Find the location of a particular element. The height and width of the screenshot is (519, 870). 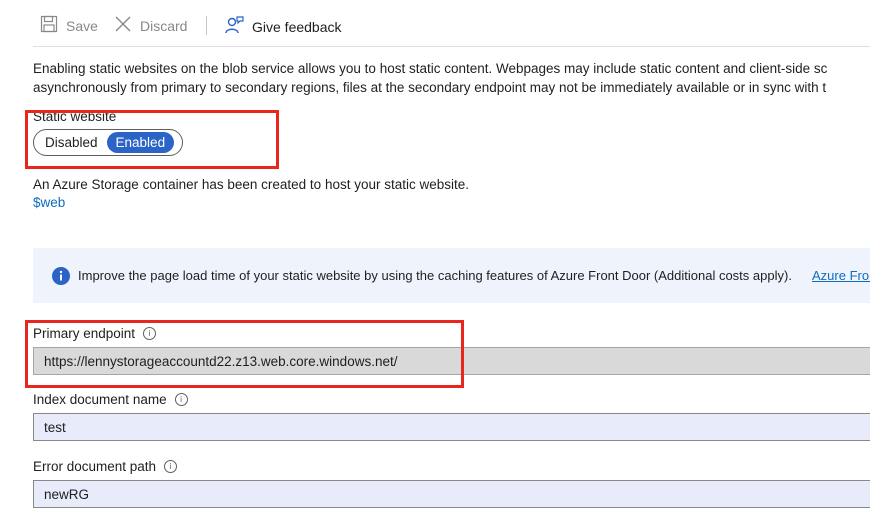

index-document-input: test is located at coordinates (451, 427).